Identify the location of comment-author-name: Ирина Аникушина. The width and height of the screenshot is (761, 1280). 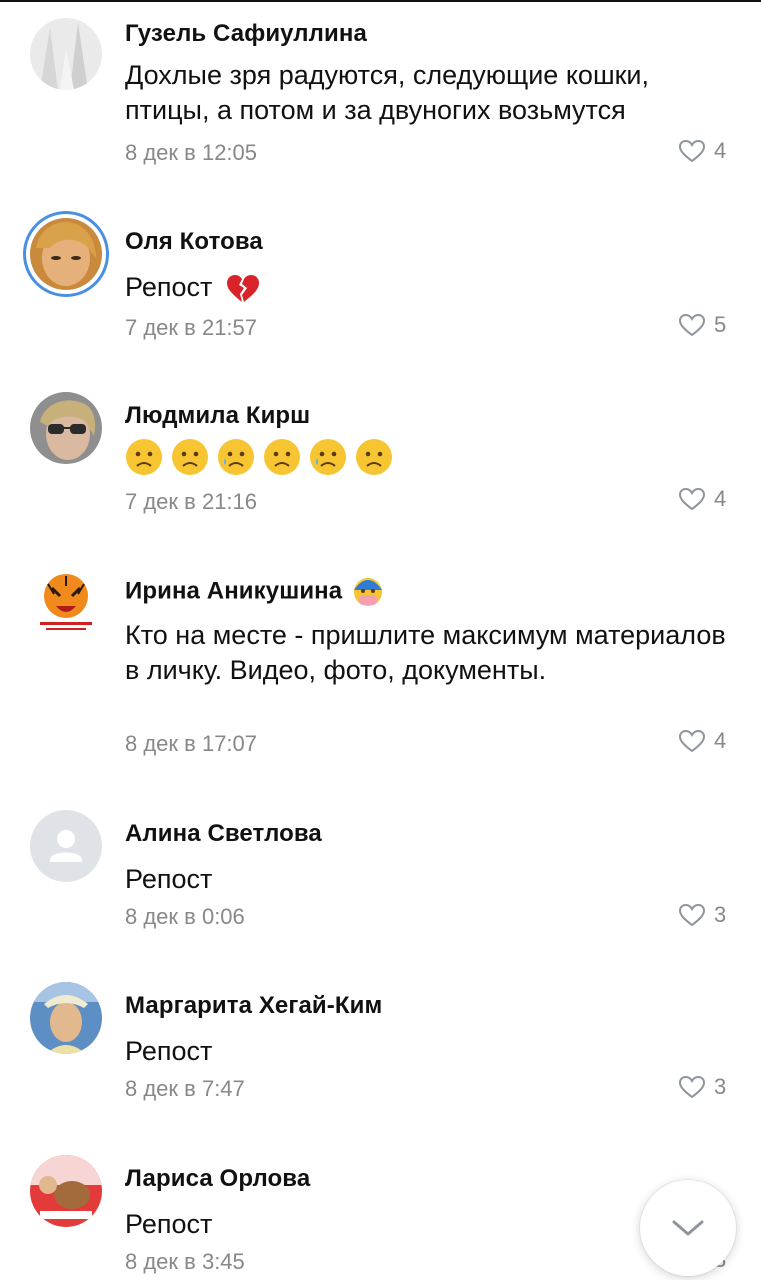
(234, 591).